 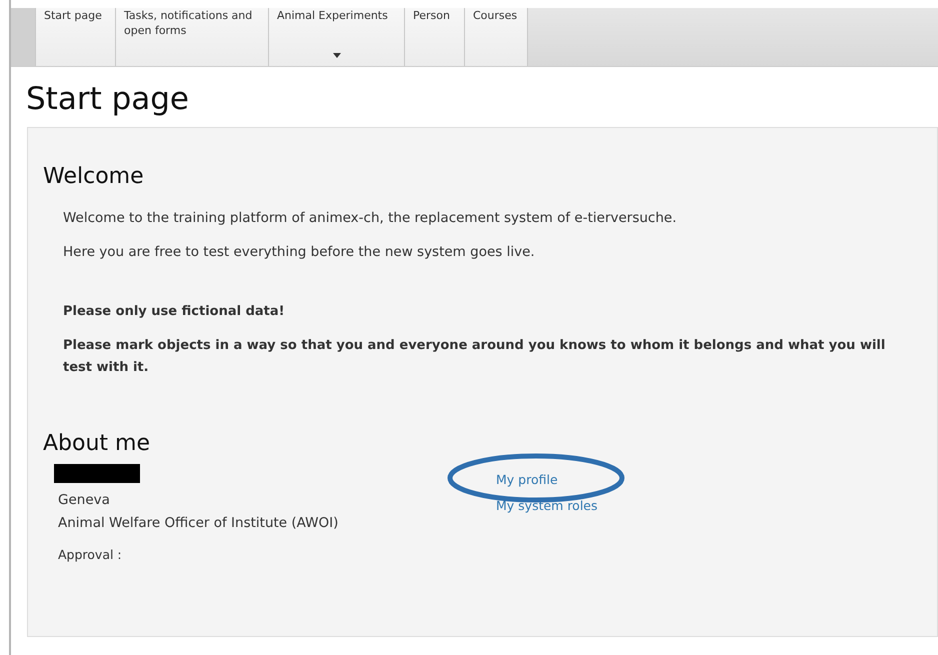 I want to click on page-title: Start page, so click(x=108, y=99).